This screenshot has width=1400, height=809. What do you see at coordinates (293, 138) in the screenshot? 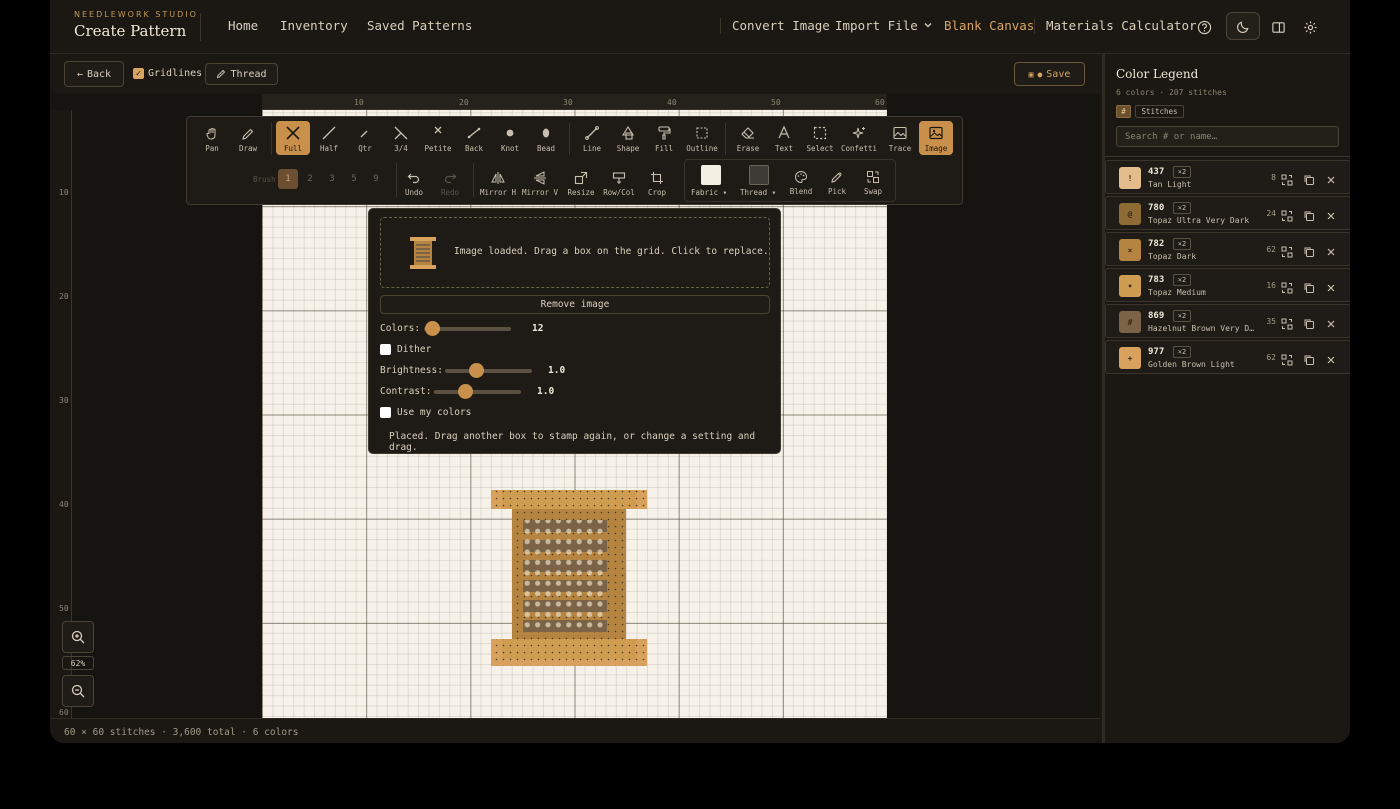
I see `tool-full-stitch: Full` at bounding box center [293, 138].